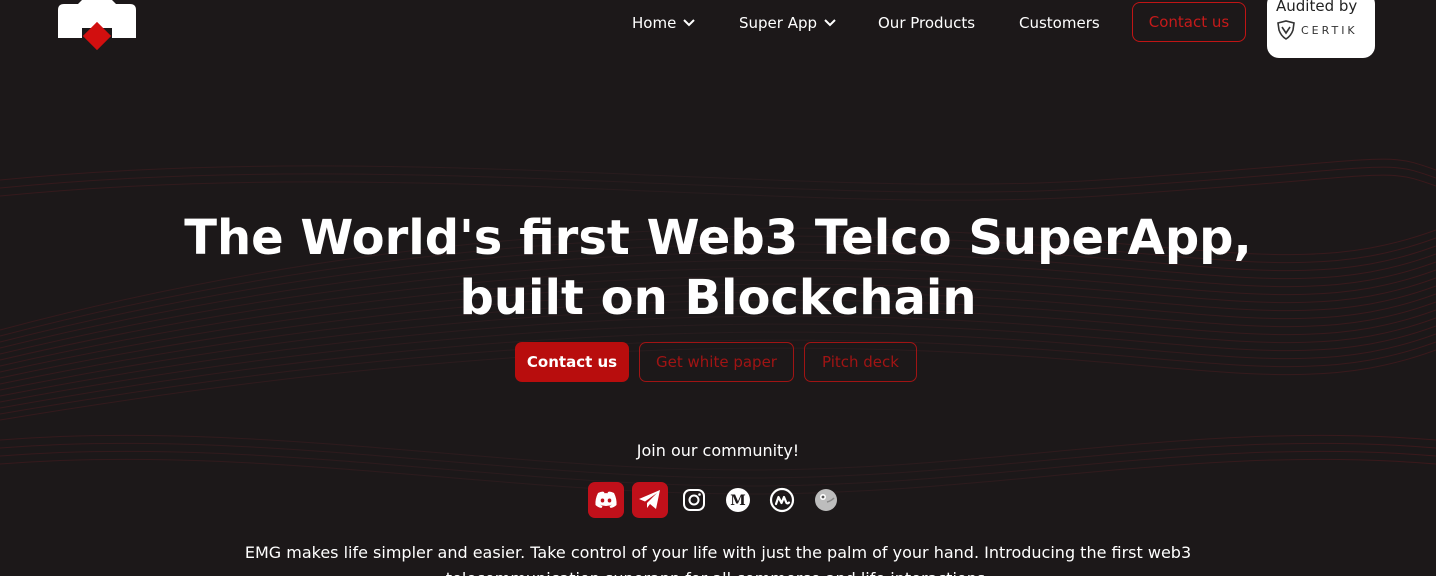 The height and width of the screenshot is (576, 1436). What do you see at coordinates (718, 450) in the screenshot?
I see `community-label: Join our community!` at bounding box center [718, 450].